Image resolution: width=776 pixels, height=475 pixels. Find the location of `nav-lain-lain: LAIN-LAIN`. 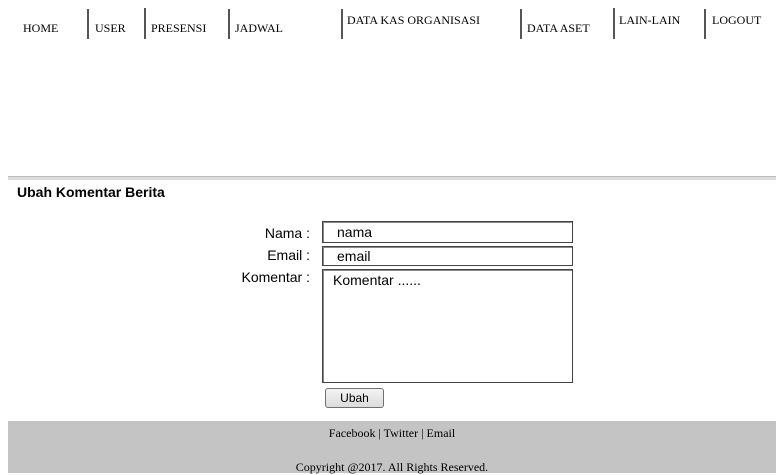

nav-lain-lain: LAIN-LAIN is located at coordinates (649, 20).